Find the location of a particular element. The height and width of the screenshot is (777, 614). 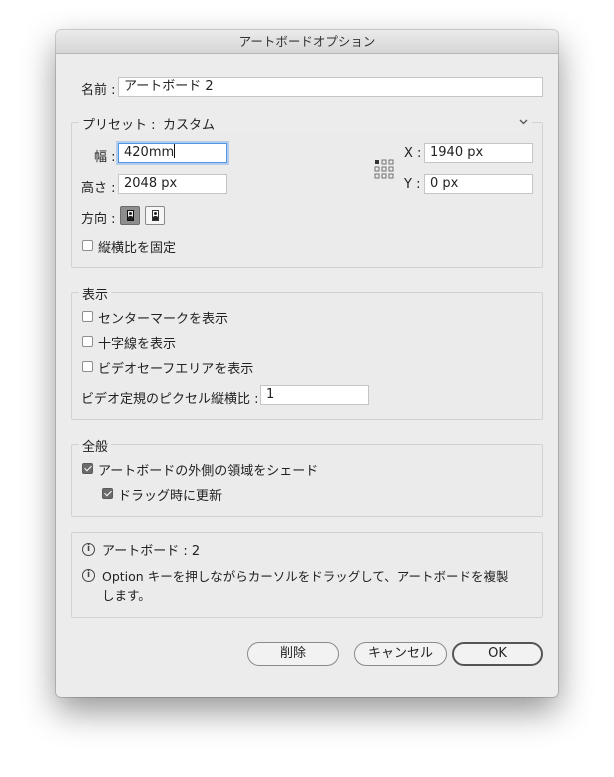

ok-button: OK is located at coordinates (497, 654).